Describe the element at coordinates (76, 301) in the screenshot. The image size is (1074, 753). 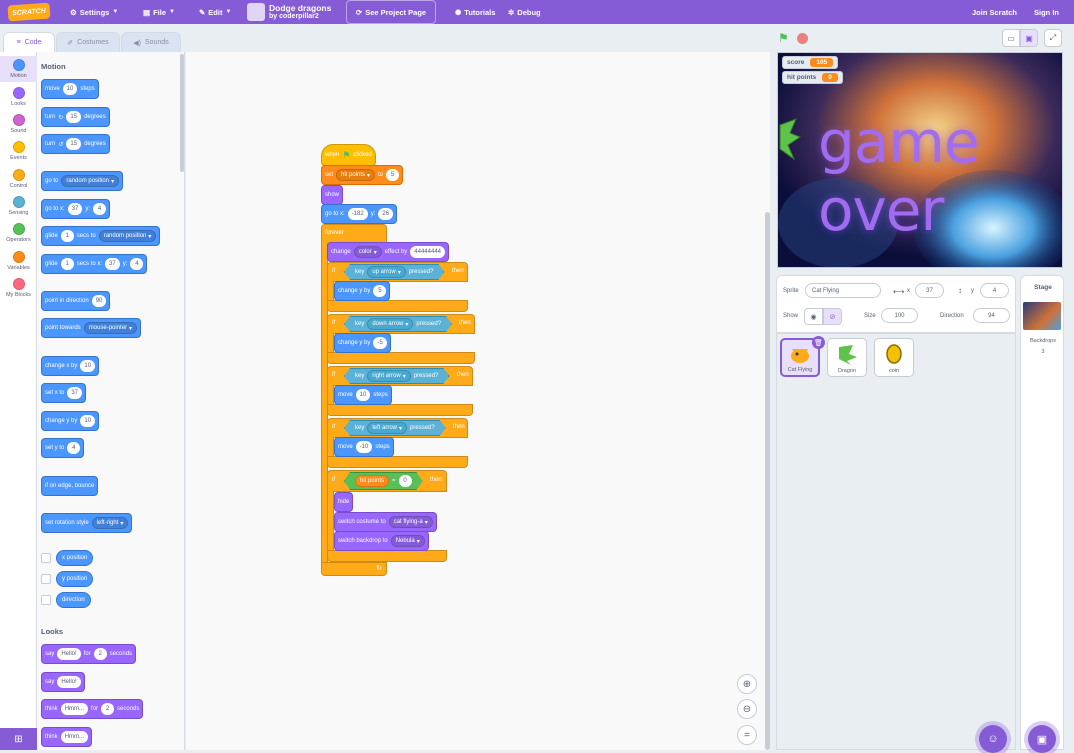
I see `point-in-direction-block: point in direction 90` at that location.